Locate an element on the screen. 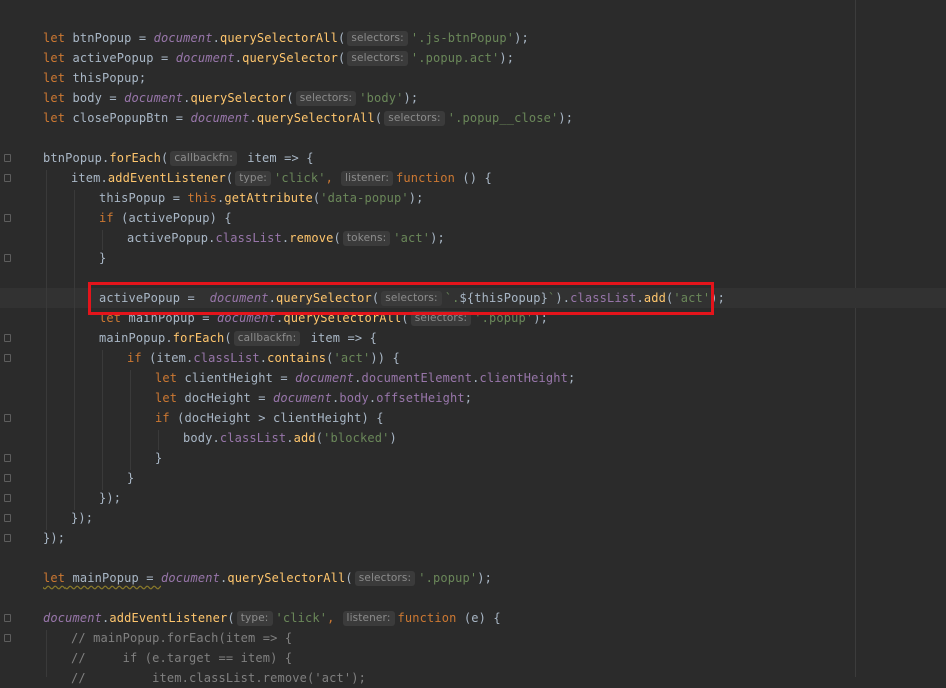 The image size is (946, 688). code-text: } is located at coordinates (103, 258).